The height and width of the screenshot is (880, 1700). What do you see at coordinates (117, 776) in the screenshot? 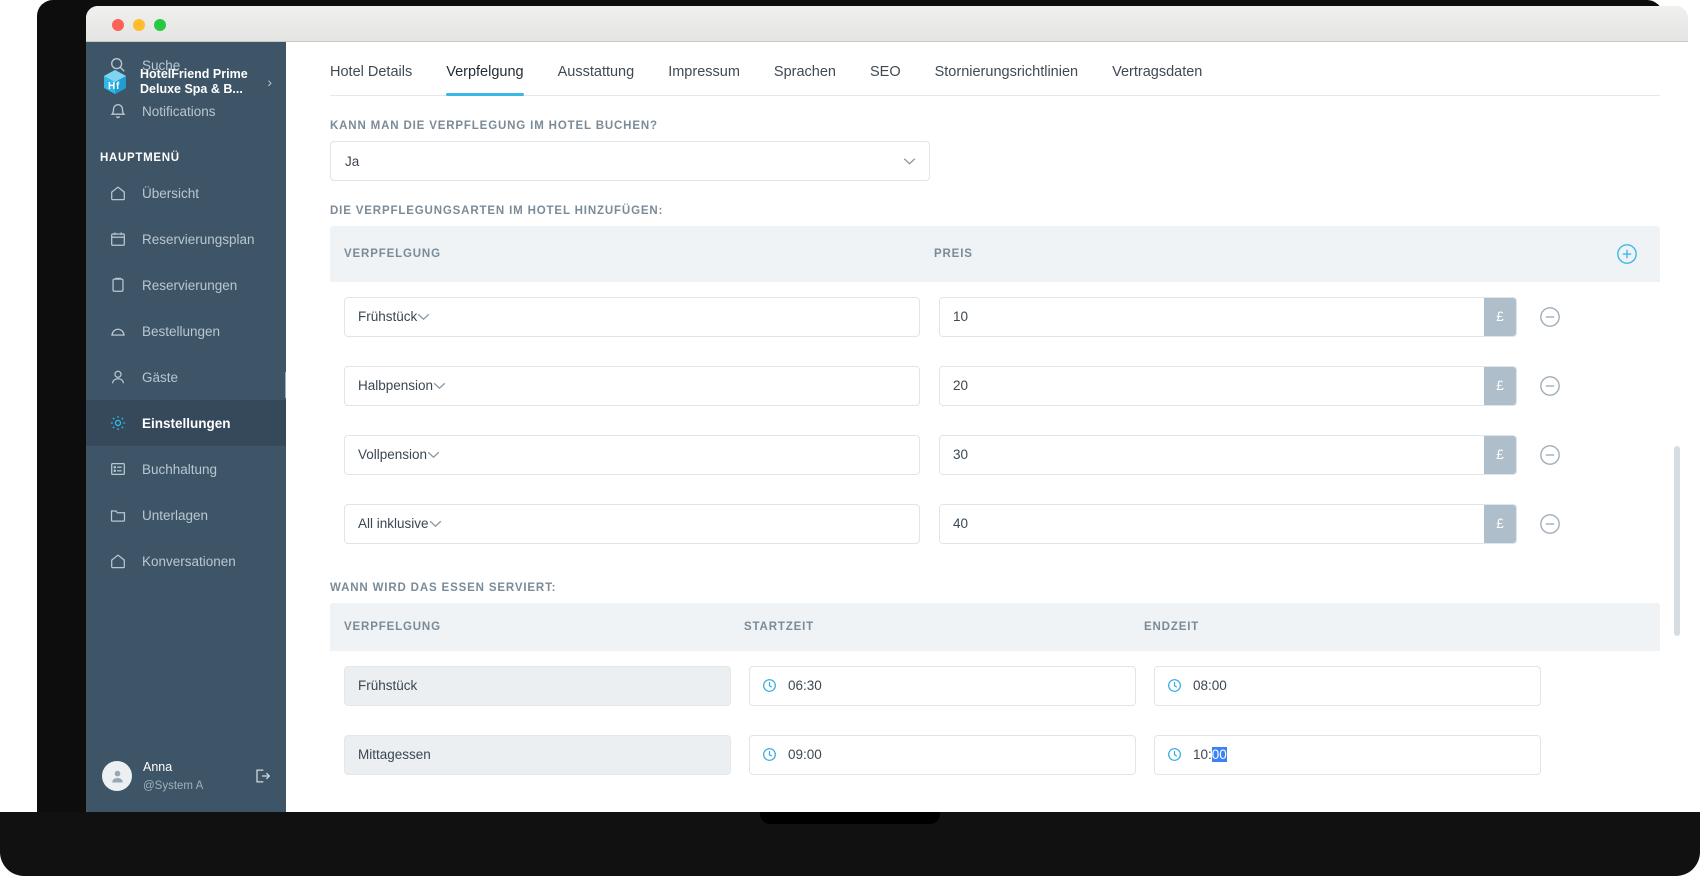
I see `avatar` at bounding box center [117, 776].